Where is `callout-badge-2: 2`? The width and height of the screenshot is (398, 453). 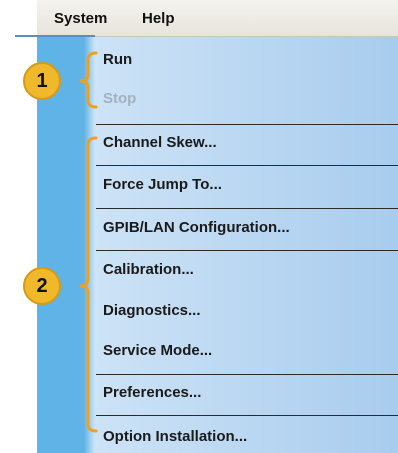
callout-badge-2: 2 is located at coordinates (42, 286).